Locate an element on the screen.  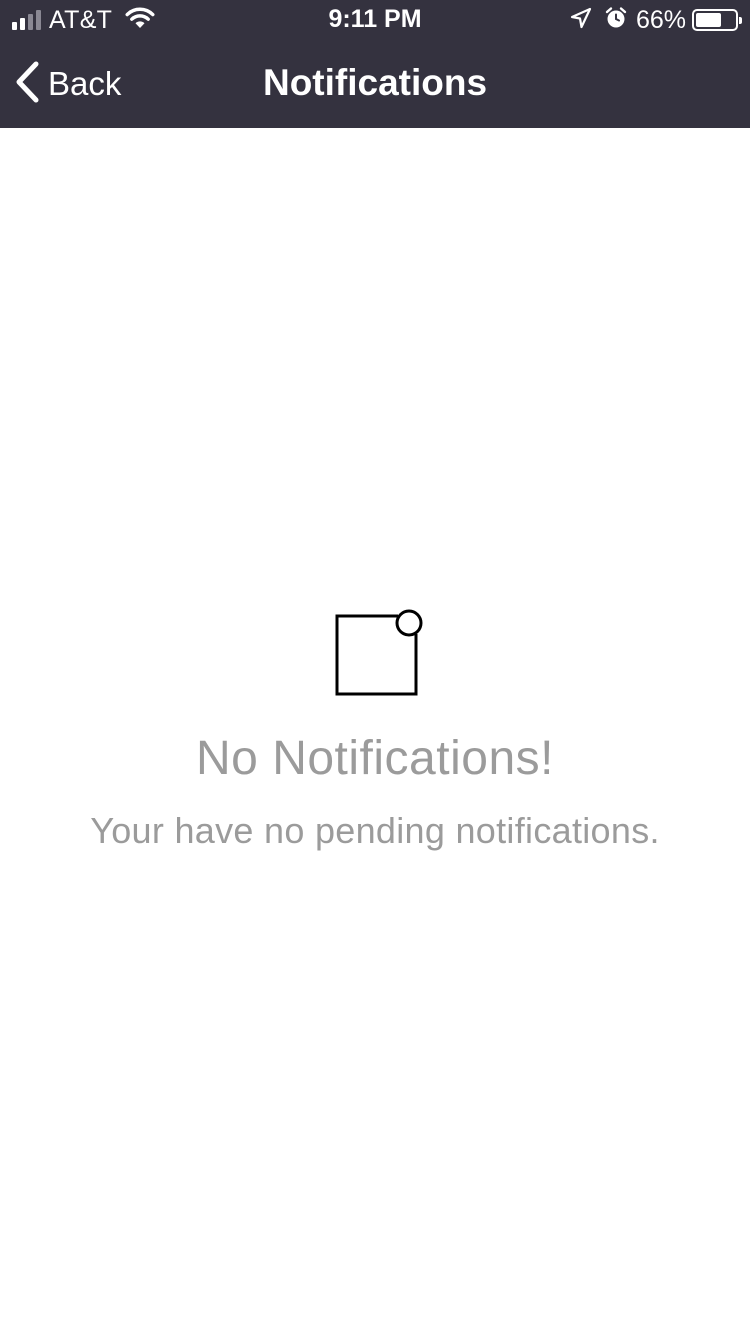
navigation-bar: Back Notifications is located at coordinates (375, 84).